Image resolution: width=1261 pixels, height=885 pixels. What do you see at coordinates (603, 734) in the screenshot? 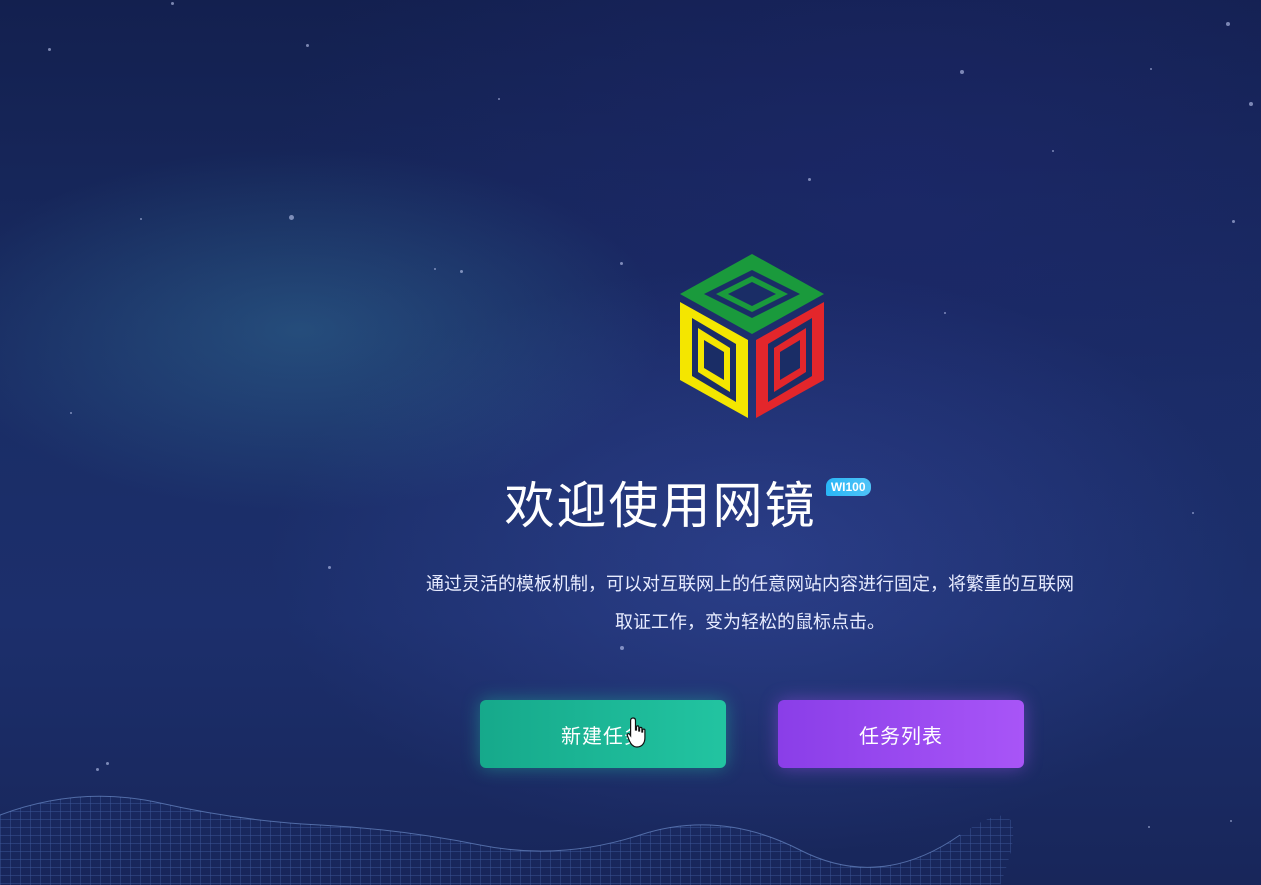
I see `new-task-button: 新建任务` at bounding box center [603, 734].